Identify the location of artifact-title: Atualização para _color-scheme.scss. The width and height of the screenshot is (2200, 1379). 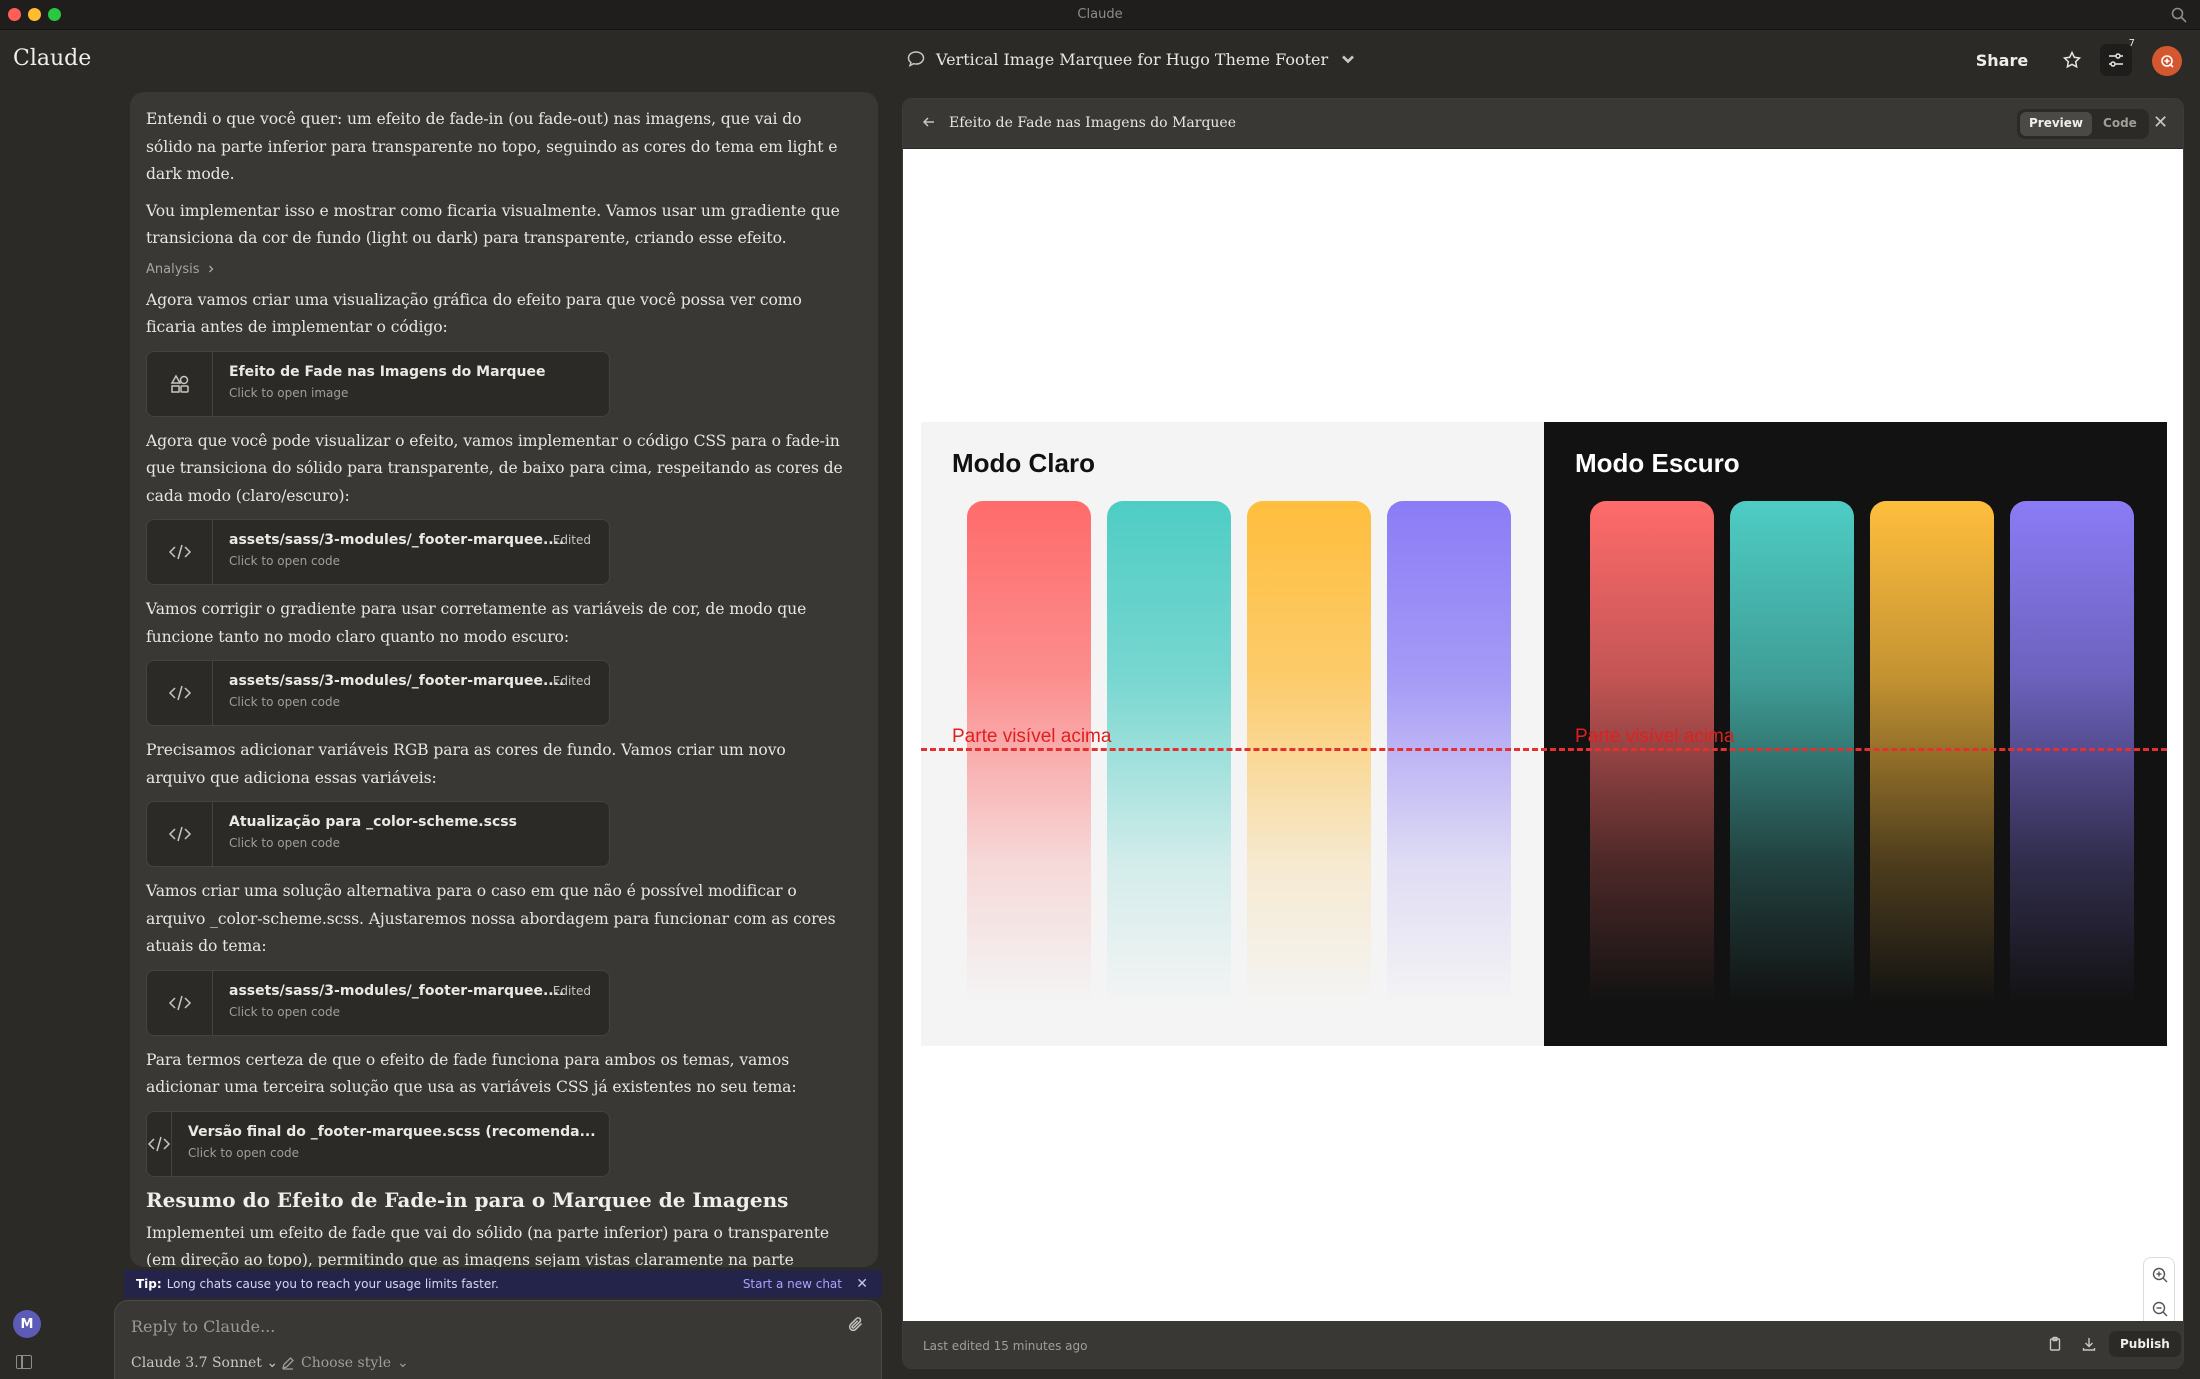
(373, 822).